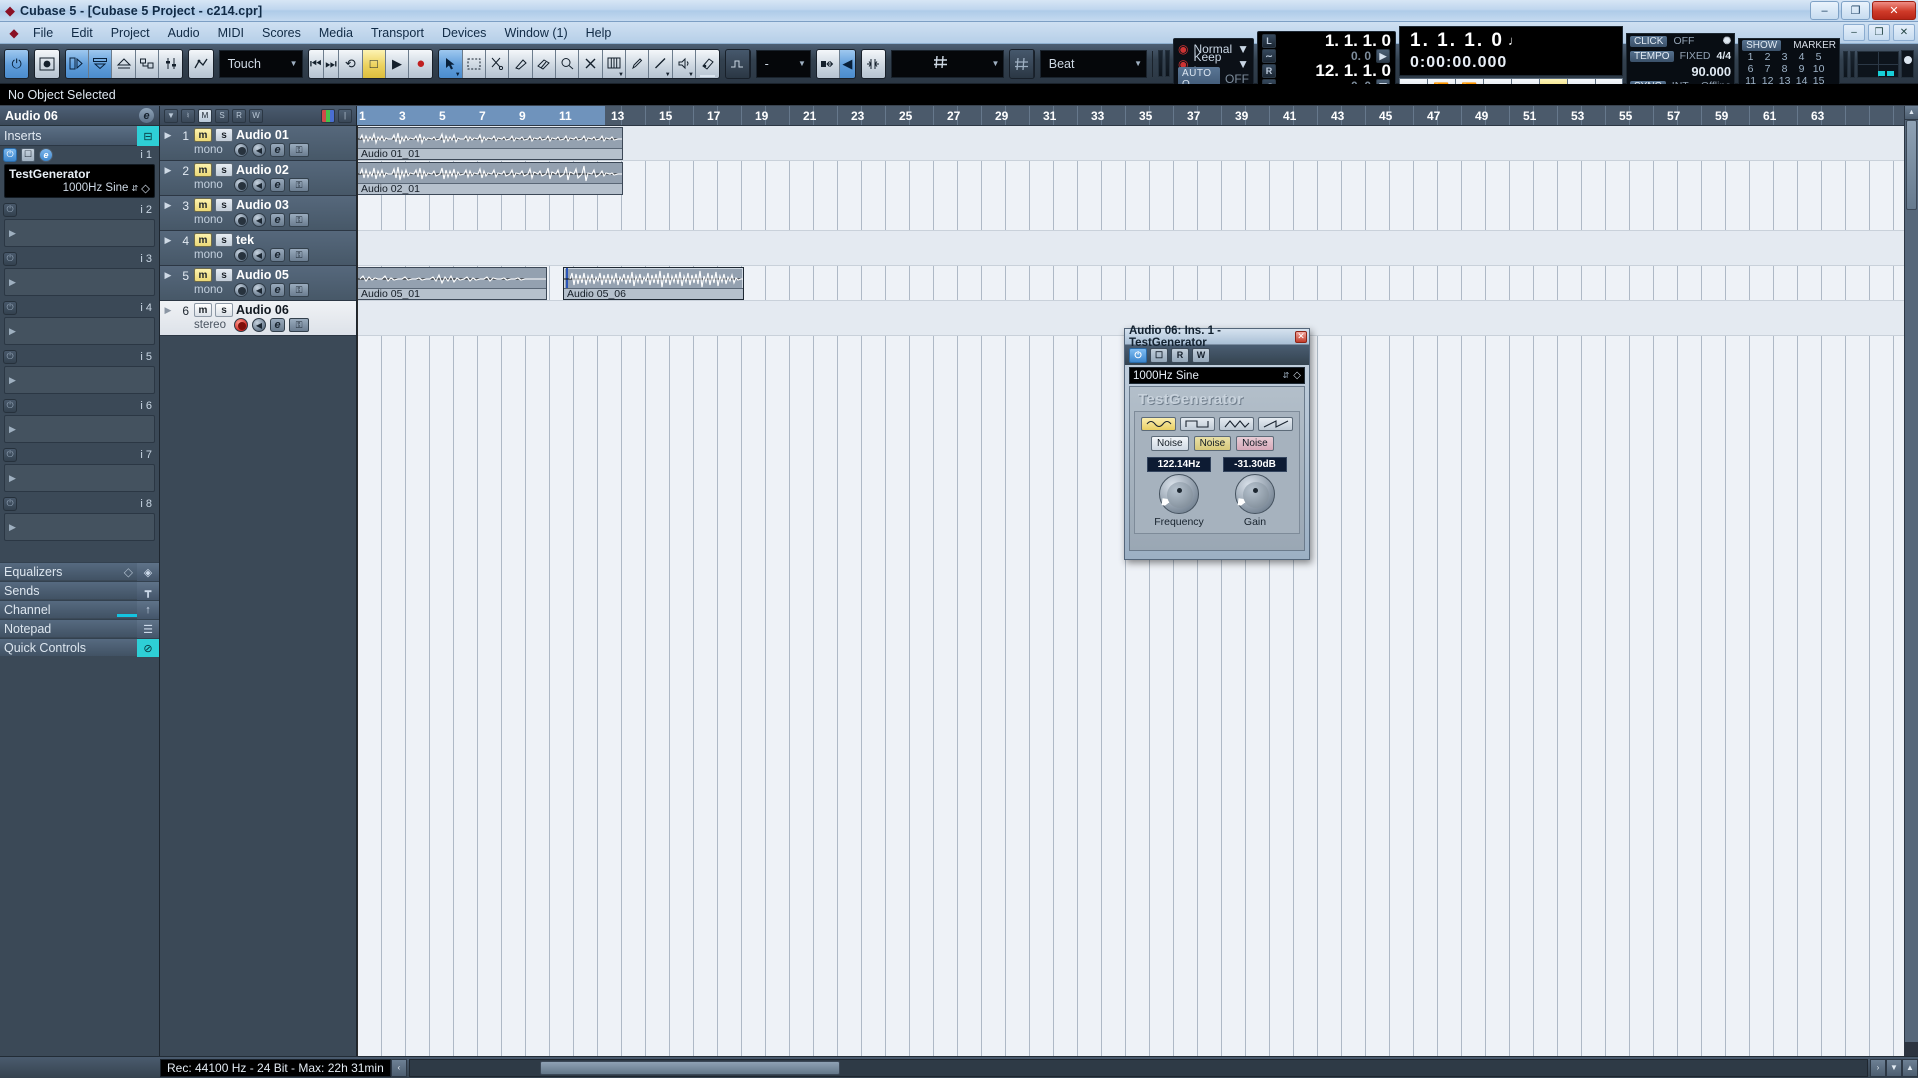 This screenshot has height=1078, width=1918. Describe the element at coordinates (241, 220) in the screenshot. I see `track-3-record-enable-icon` at that location.